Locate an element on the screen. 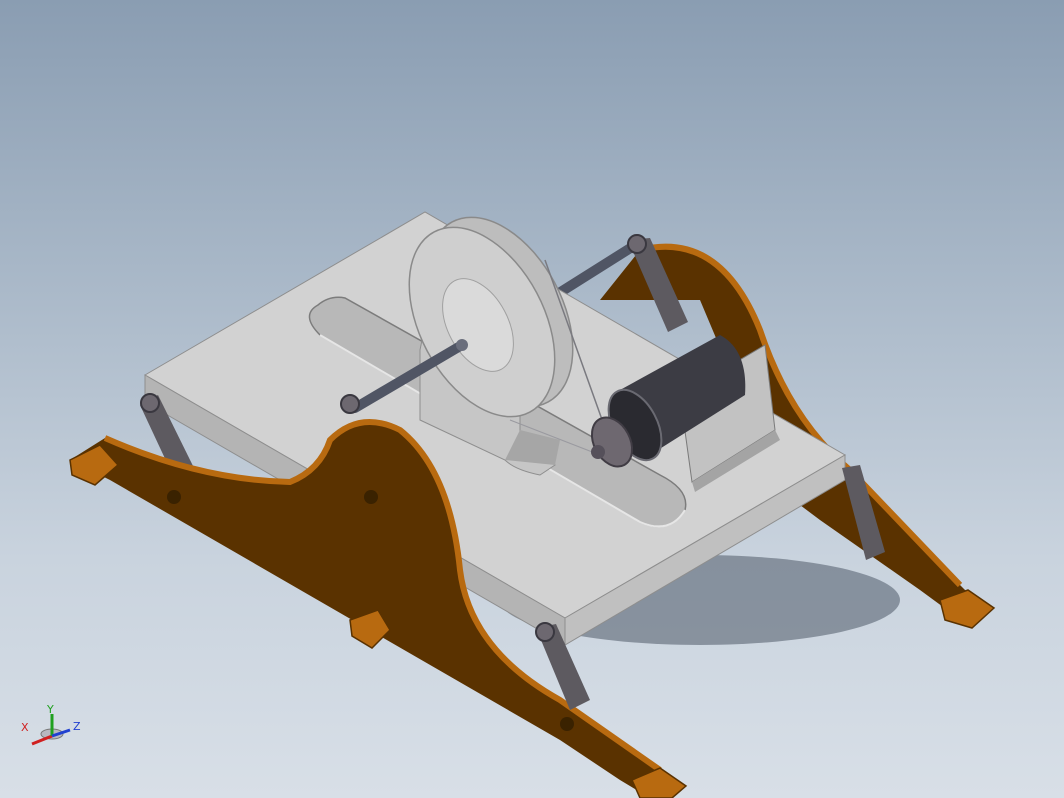  shaft-end-link is located at coordinates (350, 404).